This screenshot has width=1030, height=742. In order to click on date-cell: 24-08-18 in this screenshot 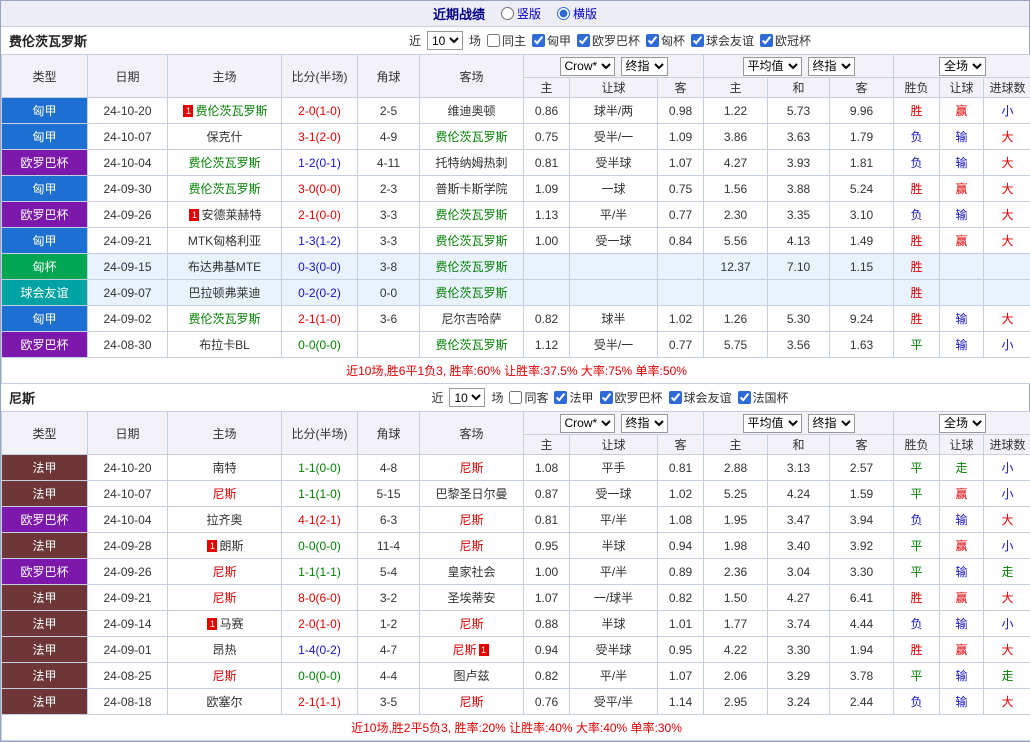, I will do `click(128, 702)`.